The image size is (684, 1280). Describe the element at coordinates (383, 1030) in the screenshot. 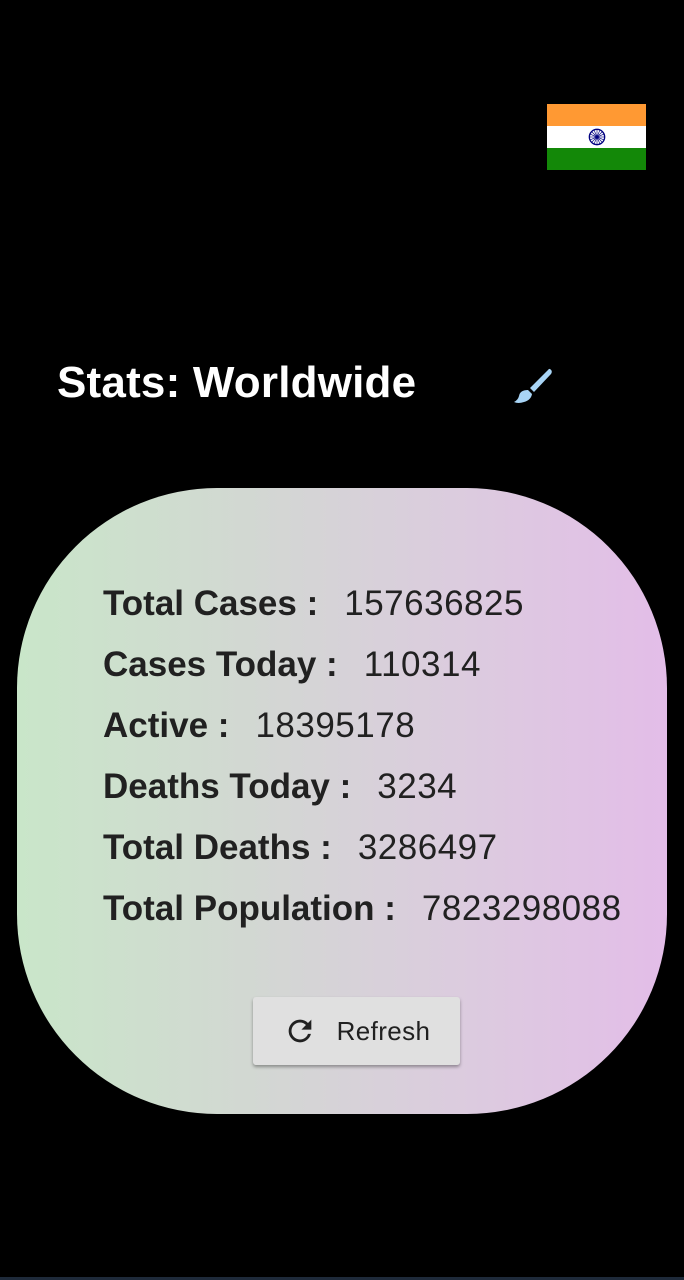

I see `refresh-label: Refresh` at that location.